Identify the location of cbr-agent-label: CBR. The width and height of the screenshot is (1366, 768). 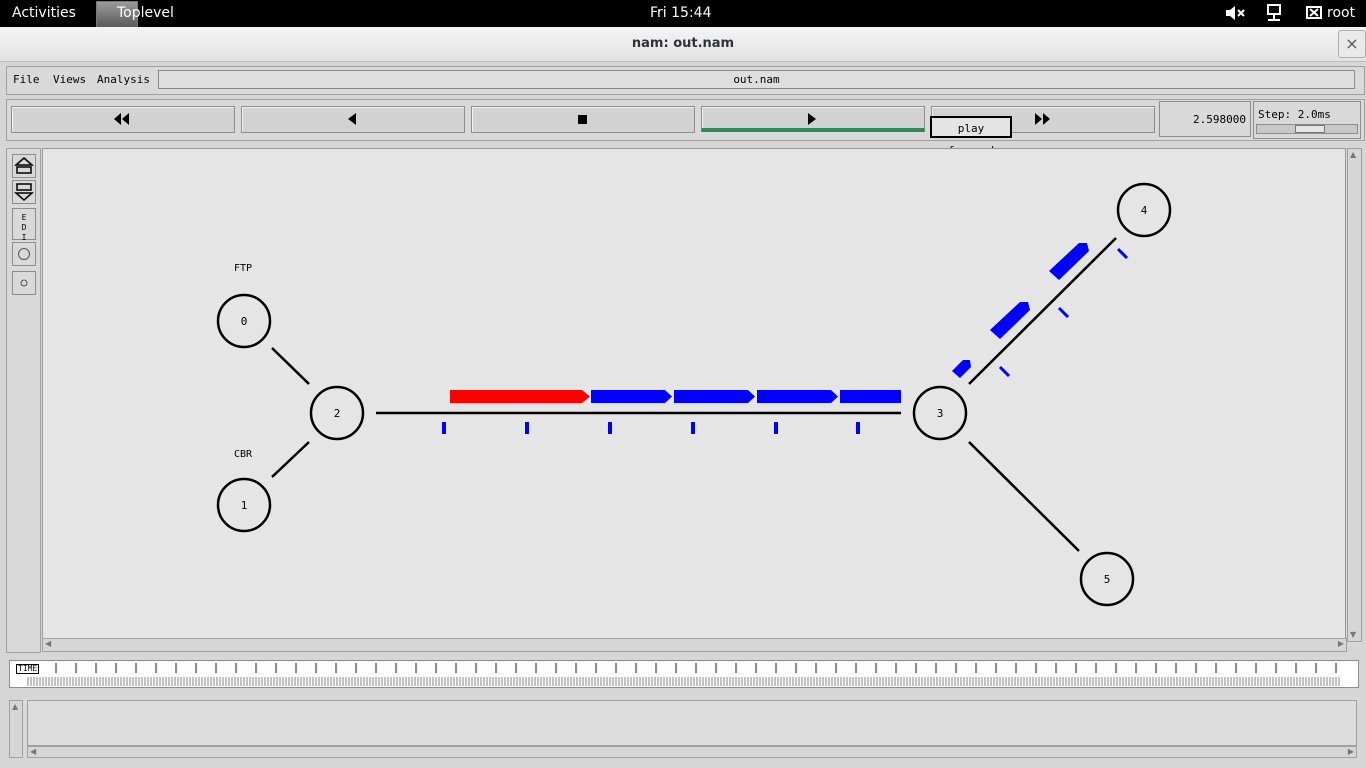
(243, 454).